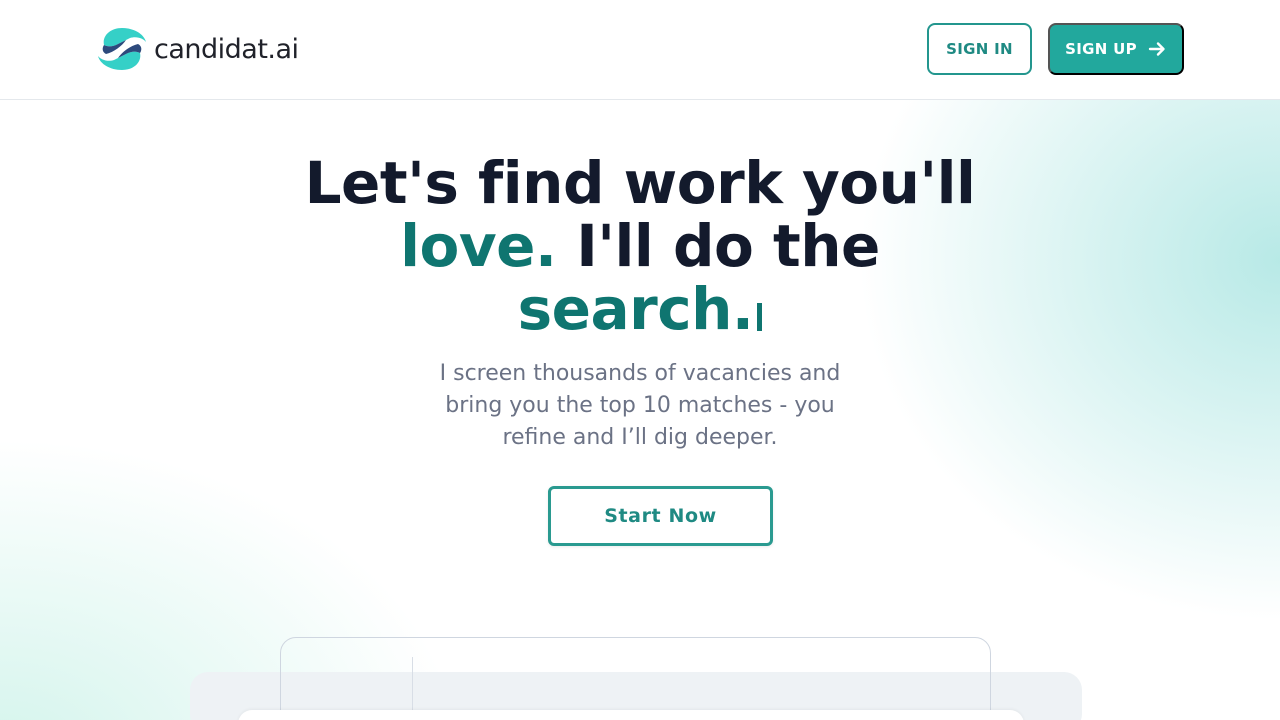 The width and height of the screenshot is (1280, 720). I want to click on app-preview-frame, so click(635, 678).